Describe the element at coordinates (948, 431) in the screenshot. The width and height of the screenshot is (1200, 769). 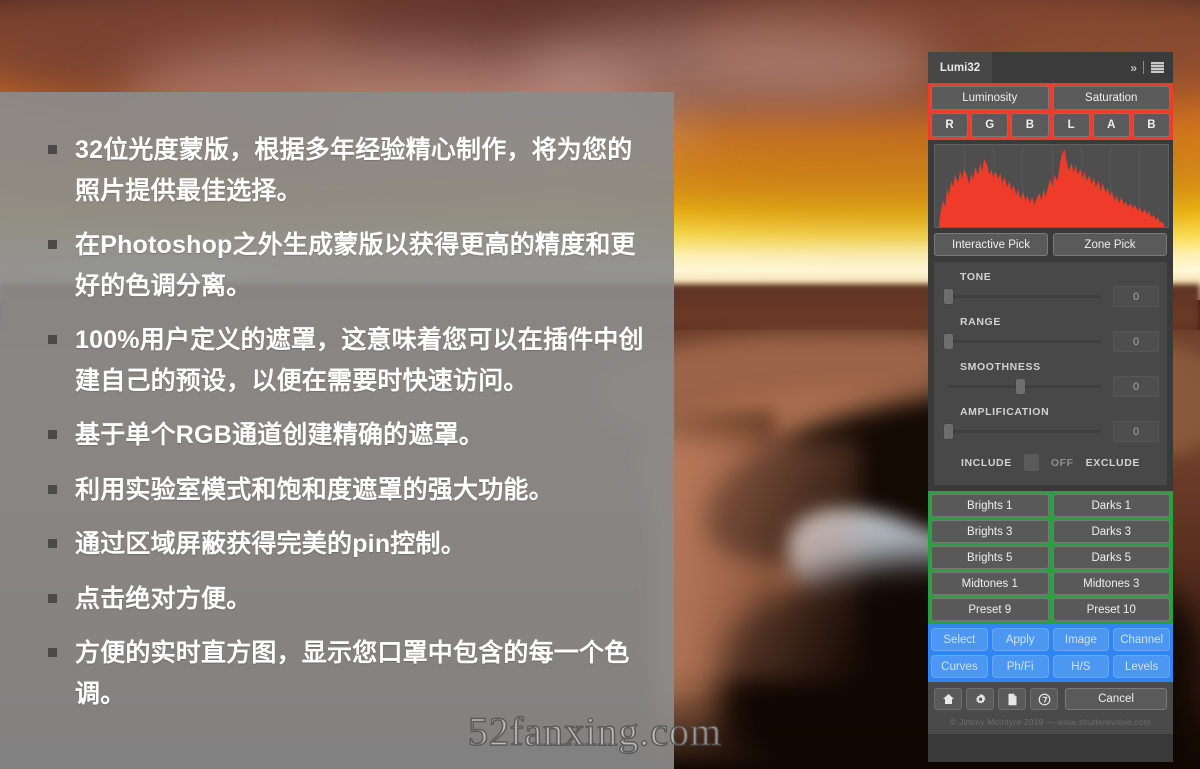
I see `slider-handle-amplification` at that location.